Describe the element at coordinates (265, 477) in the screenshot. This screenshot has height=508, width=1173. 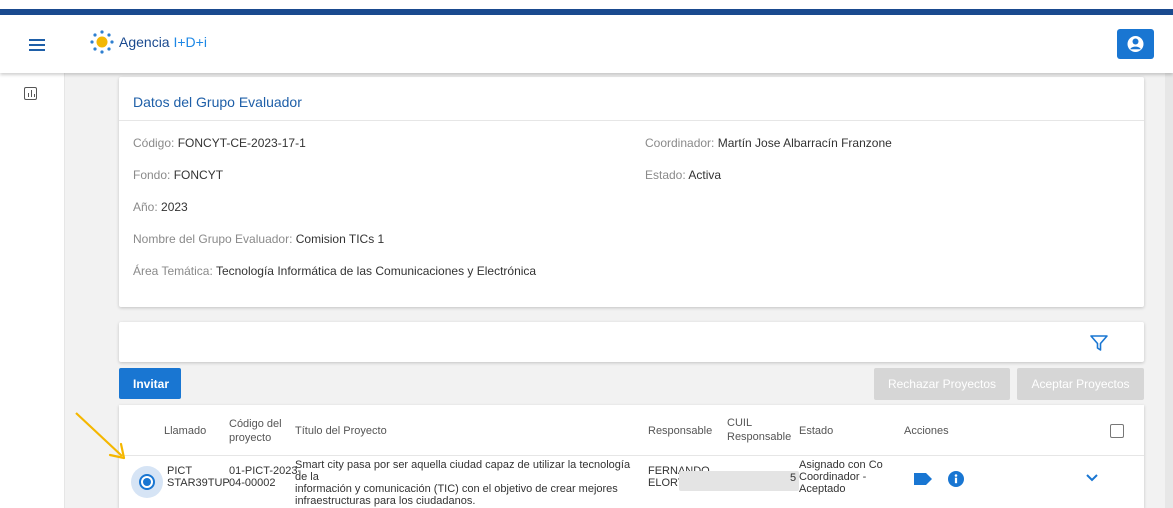
I see `cell-codigo: 01-PICT-2023- 04-00002` at that location.